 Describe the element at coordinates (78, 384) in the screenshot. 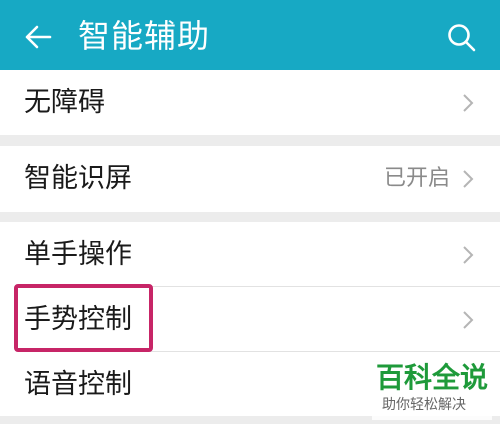

I see `settings-item-label: 语音控制` at that location.